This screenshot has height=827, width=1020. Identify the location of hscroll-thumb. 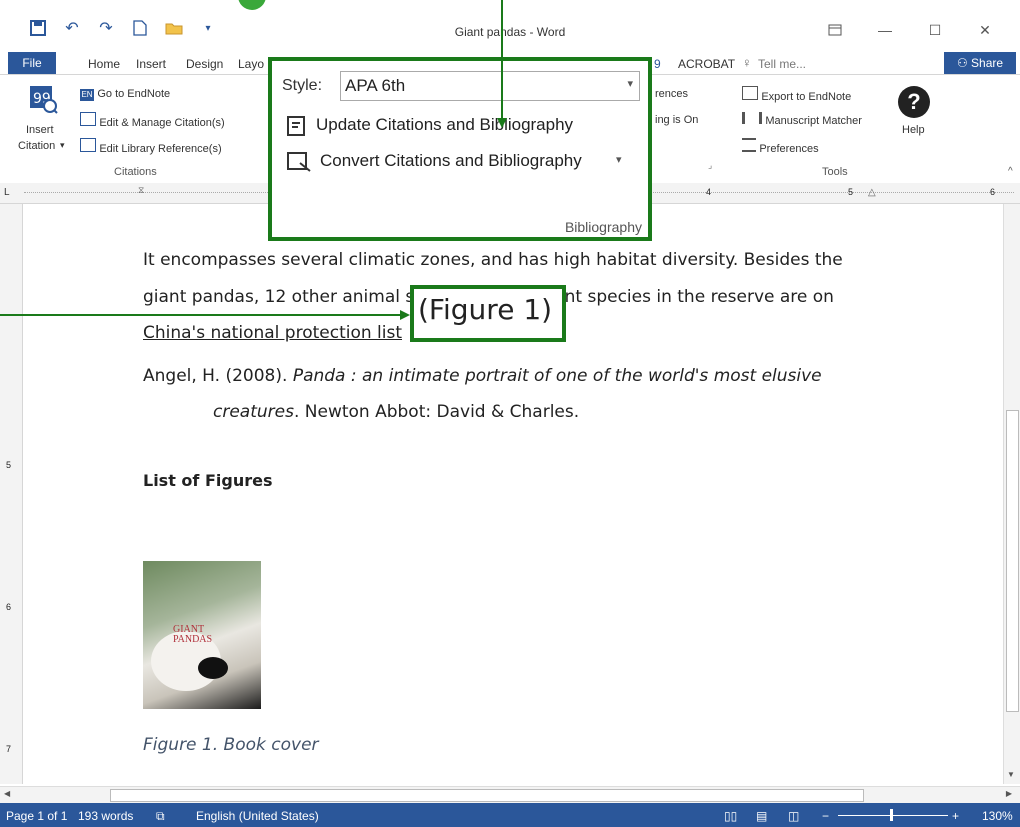
(487, 795).